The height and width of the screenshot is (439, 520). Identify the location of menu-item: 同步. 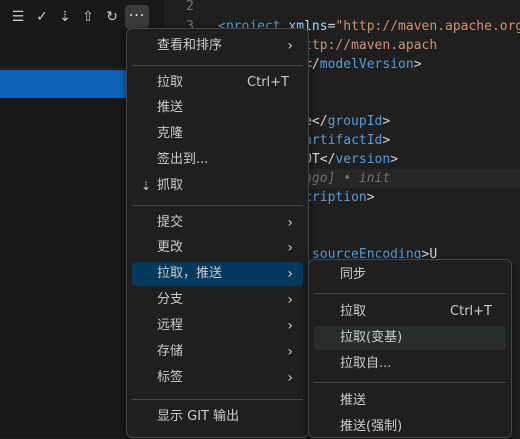
(410, 275).